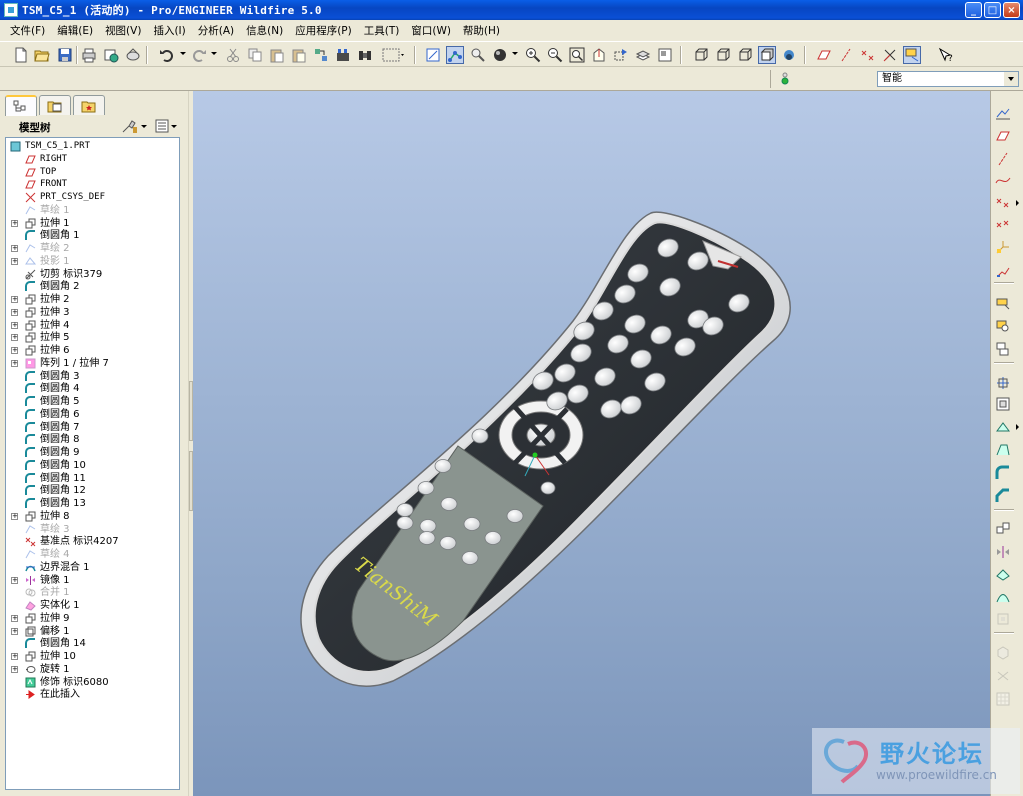 This screenshot has height=796, width=1023. I want to click on datum-display-icon, so click(912, 55).